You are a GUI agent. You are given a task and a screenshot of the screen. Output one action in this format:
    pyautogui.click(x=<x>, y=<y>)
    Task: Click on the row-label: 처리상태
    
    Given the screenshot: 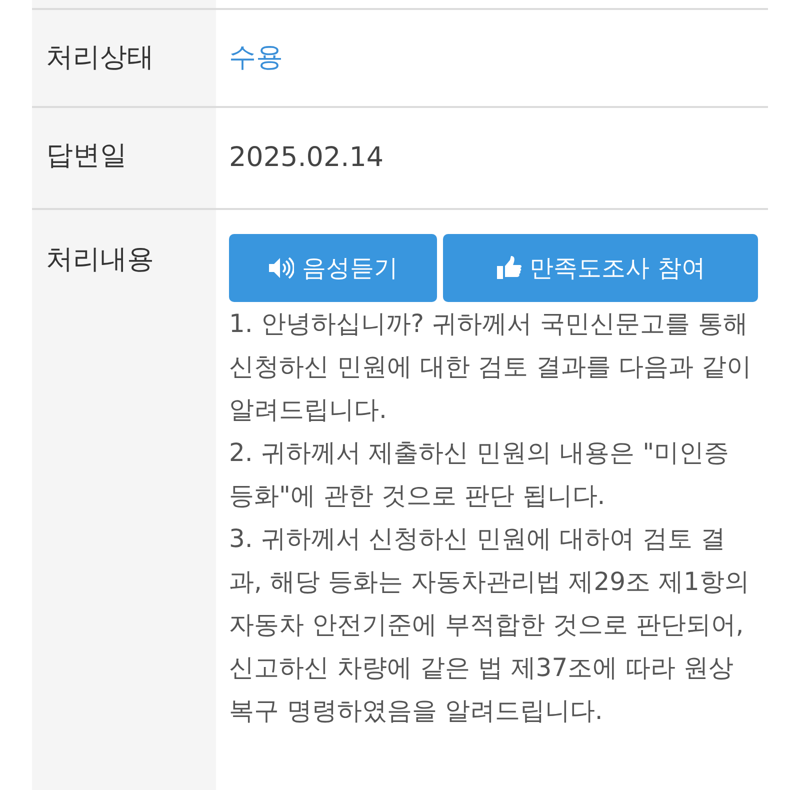 What is the action you would take?
    pyautogui.click(x=100, y=58)
    